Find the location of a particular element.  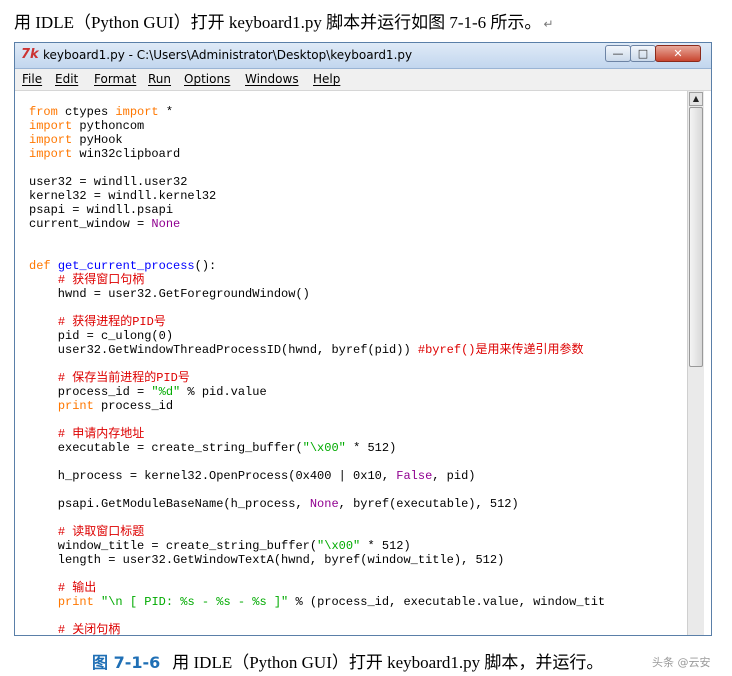

code-line: # 获得窗口句柄 is located at coordinates (317, 280).